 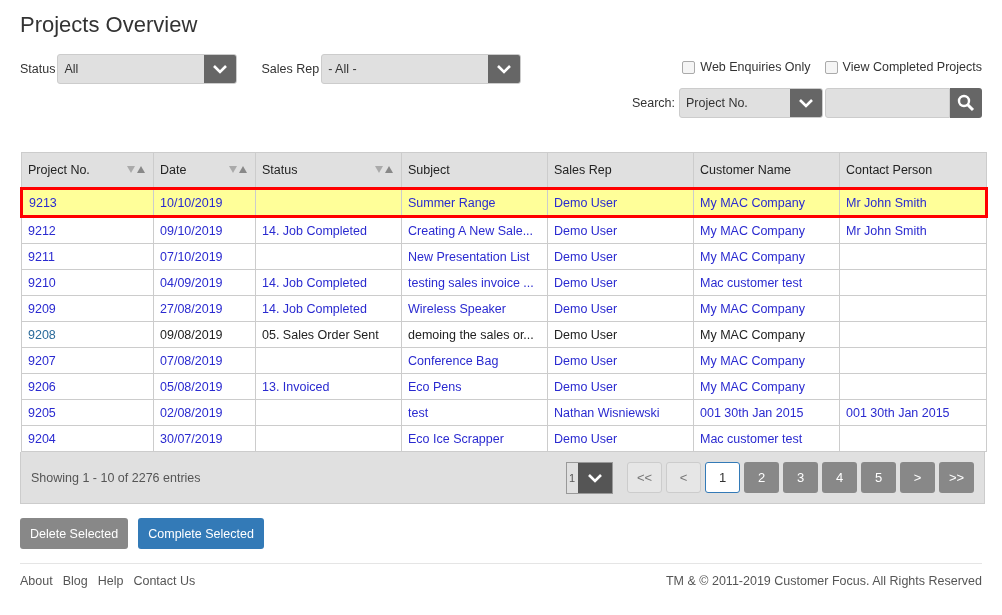 I want to click on table-cell: 9210, so click(x=87, y=282).